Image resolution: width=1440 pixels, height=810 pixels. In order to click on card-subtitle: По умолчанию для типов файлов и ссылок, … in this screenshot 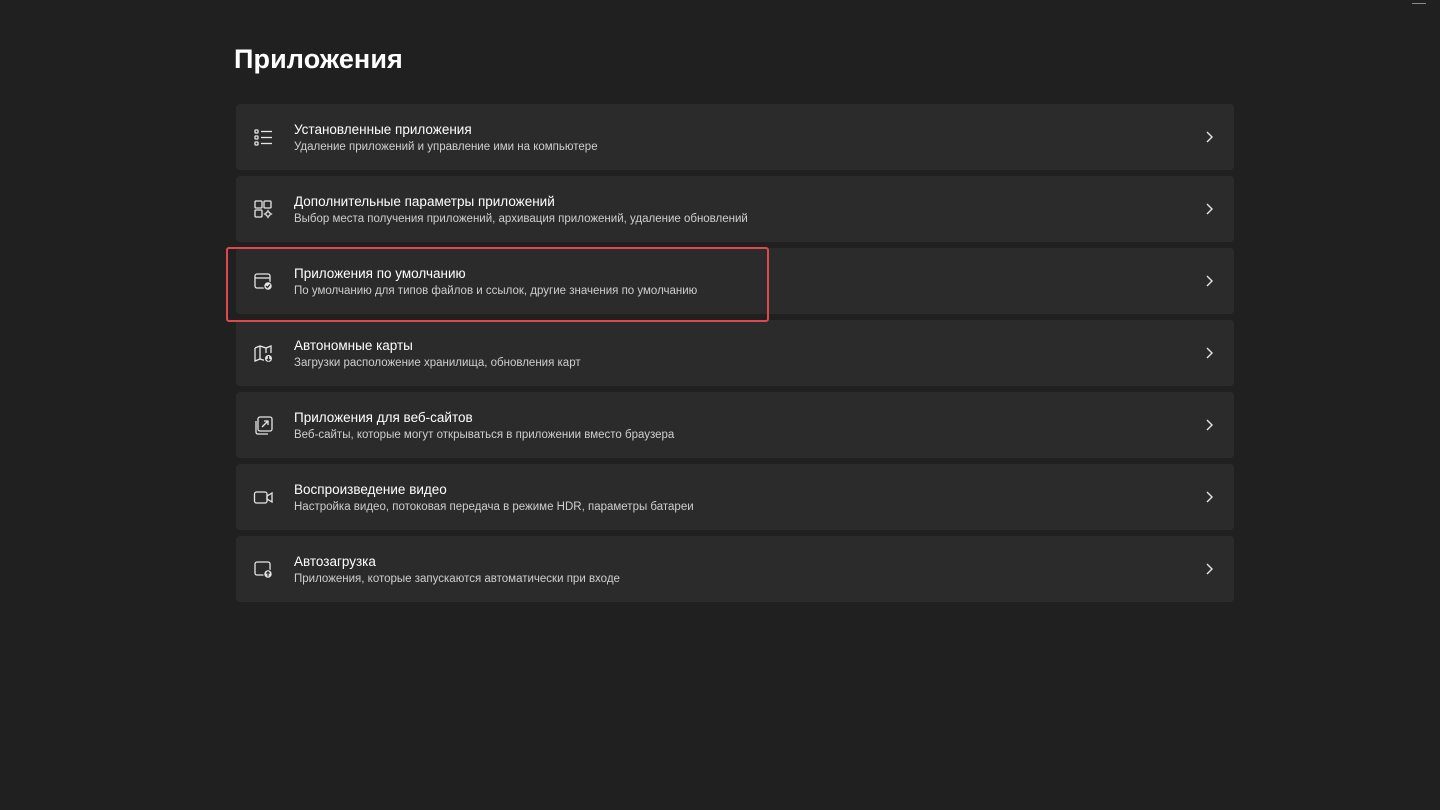, I will do `click(496, 291)`.